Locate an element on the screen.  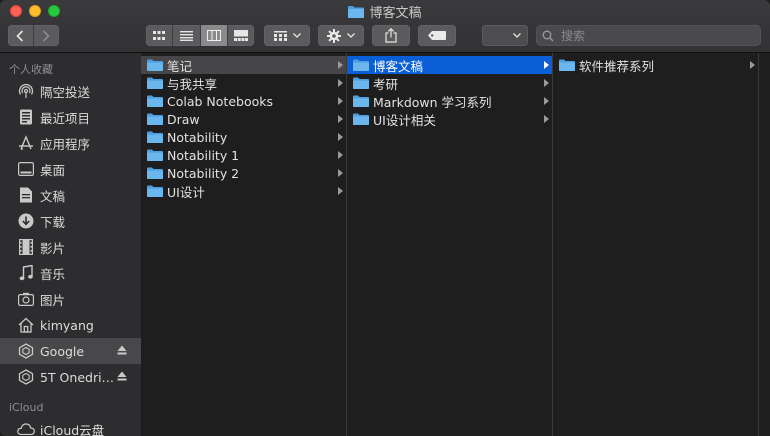
folder-name: Colab Notebooks is located at coordinates (220, 101).